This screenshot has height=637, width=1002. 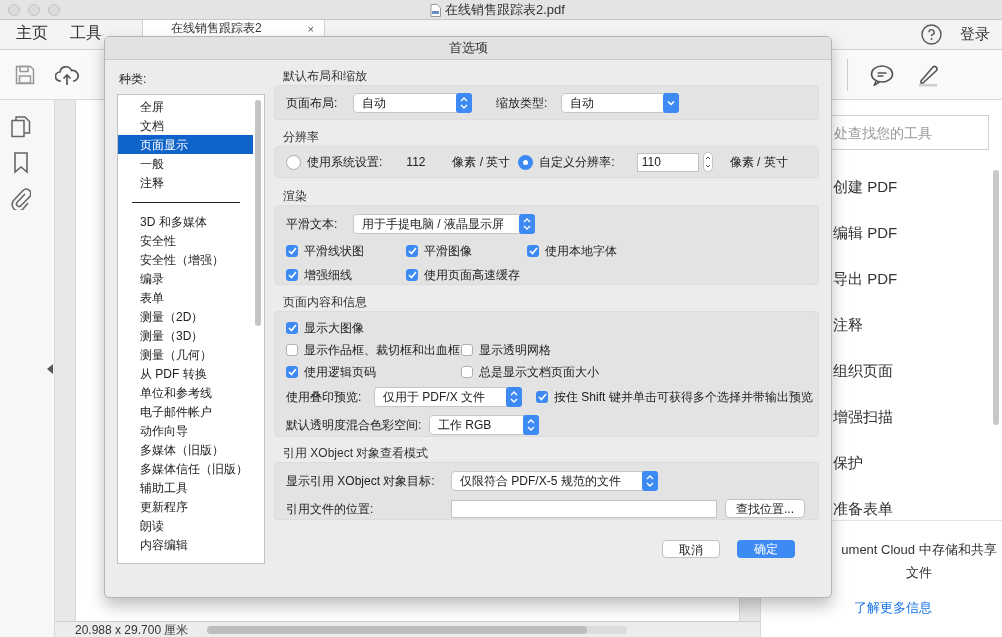 What do you see at coordinates (566, 162) in the screenshot?
I see `radio-button: 自定义分辨率:` at bounding box center [566, 162].